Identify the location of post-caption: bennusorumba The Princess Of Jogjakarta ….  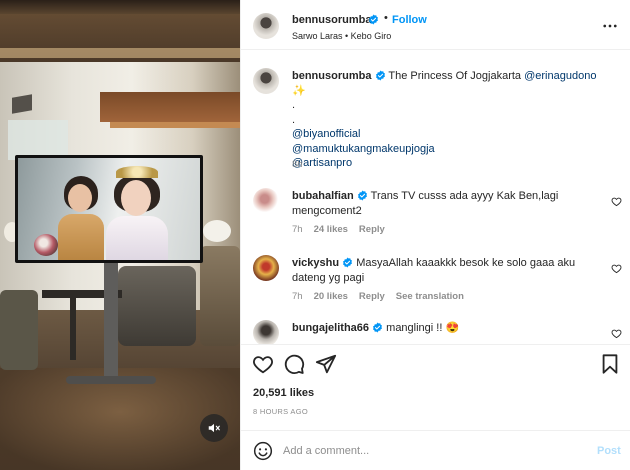
(452, 120).